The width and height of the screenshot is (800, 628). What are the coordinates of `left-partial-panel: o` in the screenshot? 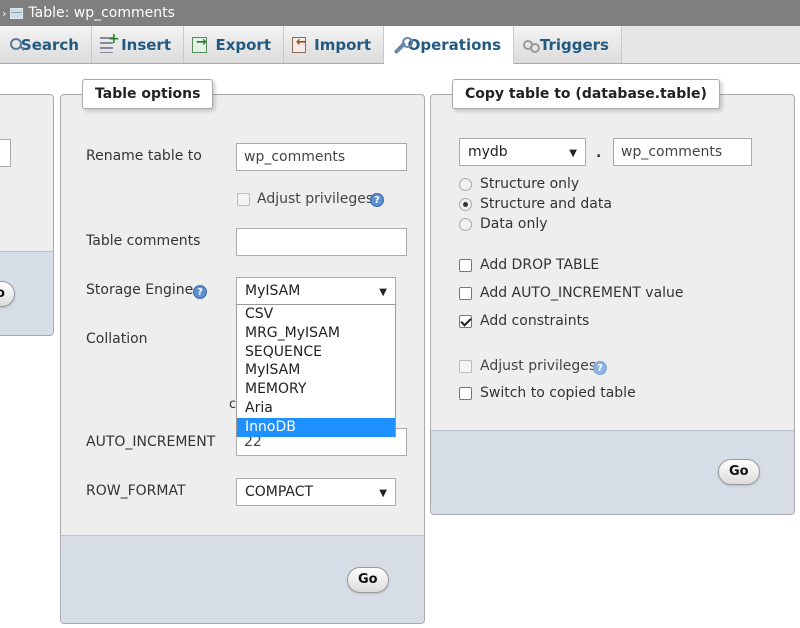 It's located at (27, 215).